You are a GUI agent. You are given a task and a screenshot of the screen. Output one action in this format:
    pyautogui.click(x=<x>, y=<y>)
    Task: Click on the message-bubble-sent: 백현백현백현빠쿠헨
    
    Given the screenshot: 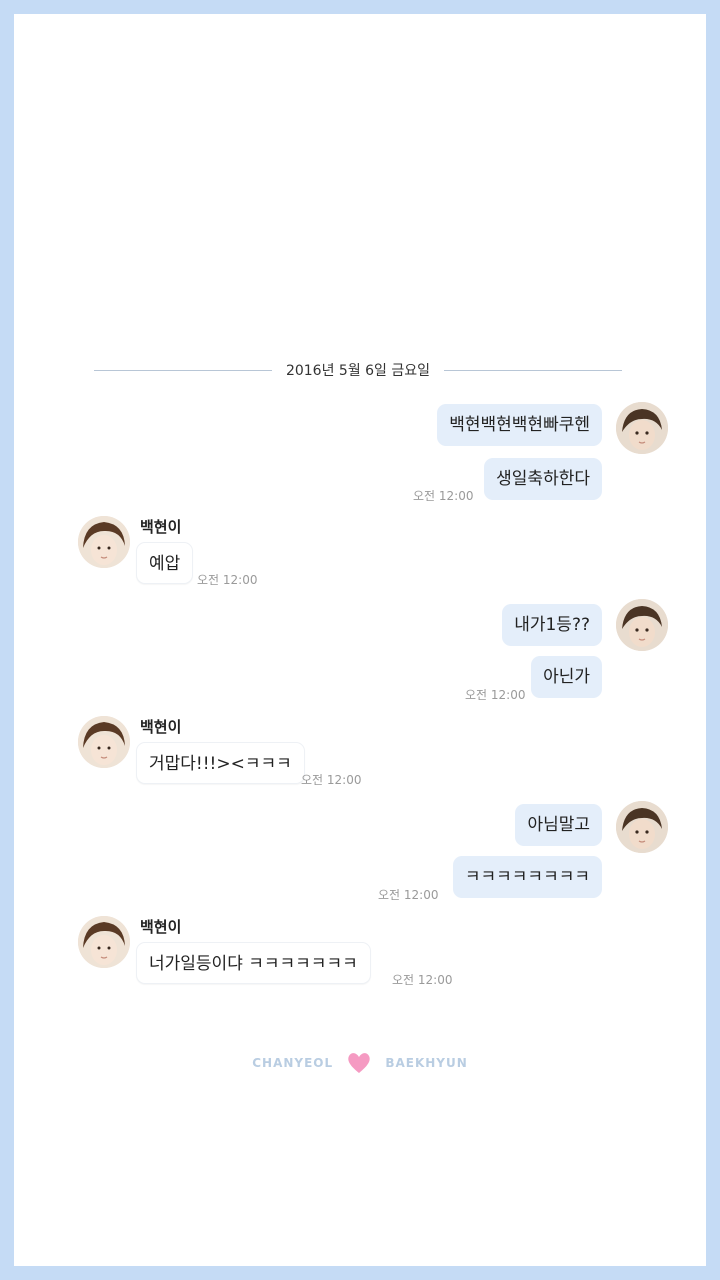 What is the action you would take?
    pyautogui.click(x=519, y=425)
    